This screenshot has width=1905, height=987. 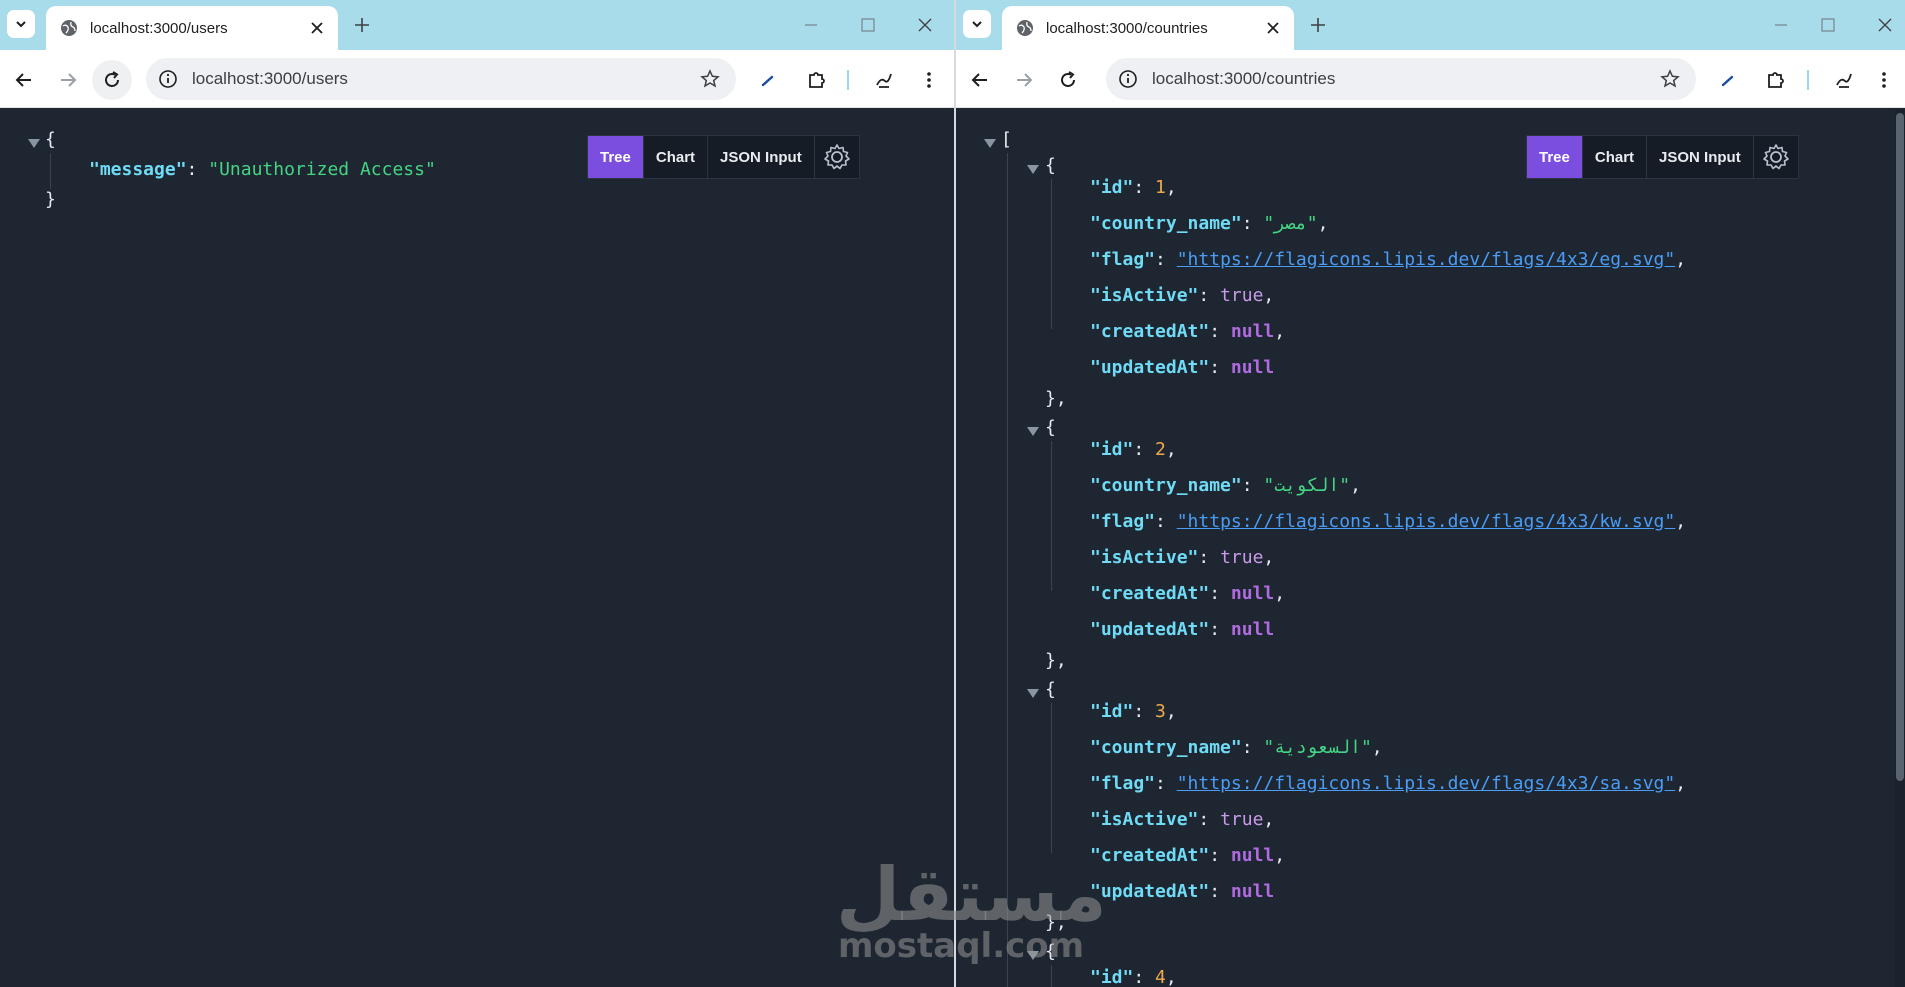 I want to click on tab-users: localhost:3000/users, so click(x=192, y=28).